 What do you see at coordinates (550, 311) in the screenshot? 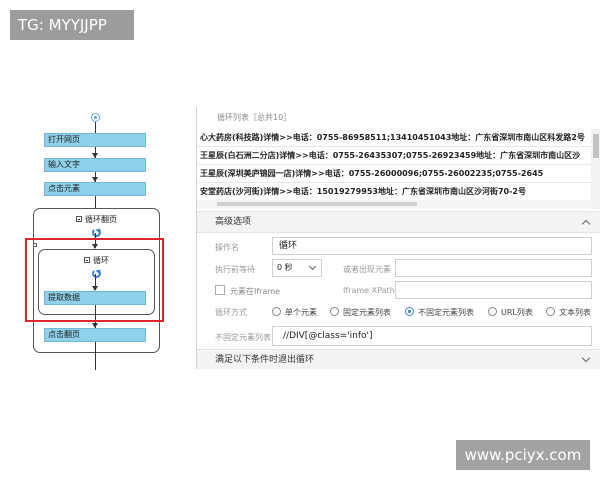
I see `radio-text-list` at bounding box center [550, 311].